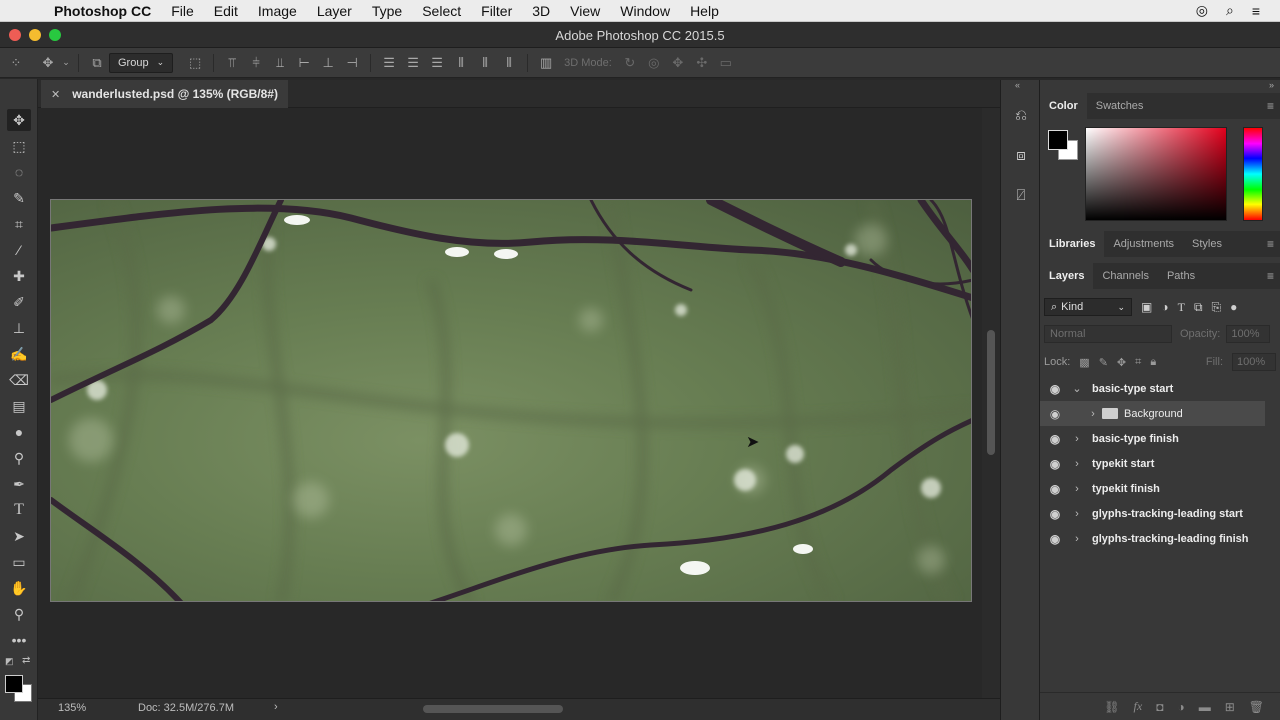  What do you see at coordinates (678, 63) in the screenshot?
I see `drag-3d-icon: ✥` at bounding box center [678, 63].